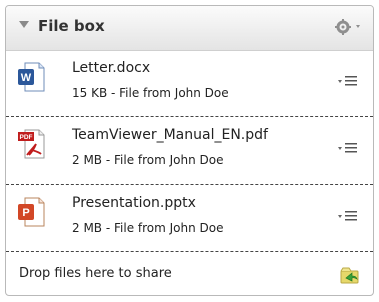 The image size is (379, 302). Describe the element at coordinates (25, 213) in the screenshot. I see `powerpoint-letter: P` at that location.